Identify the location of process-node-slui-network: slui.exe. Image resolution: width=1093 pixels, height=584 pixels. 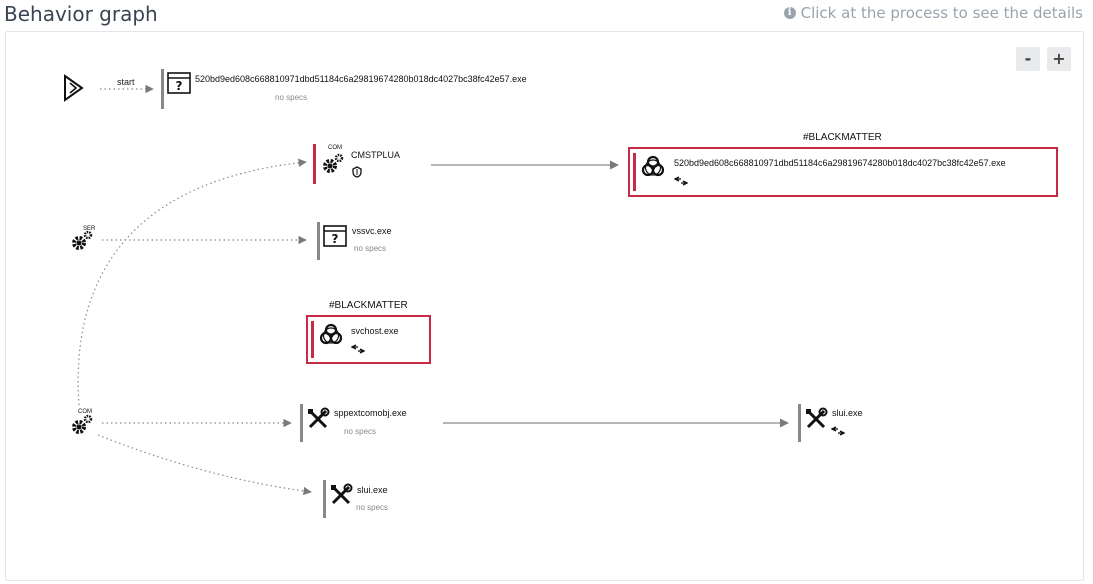
(843, 424).